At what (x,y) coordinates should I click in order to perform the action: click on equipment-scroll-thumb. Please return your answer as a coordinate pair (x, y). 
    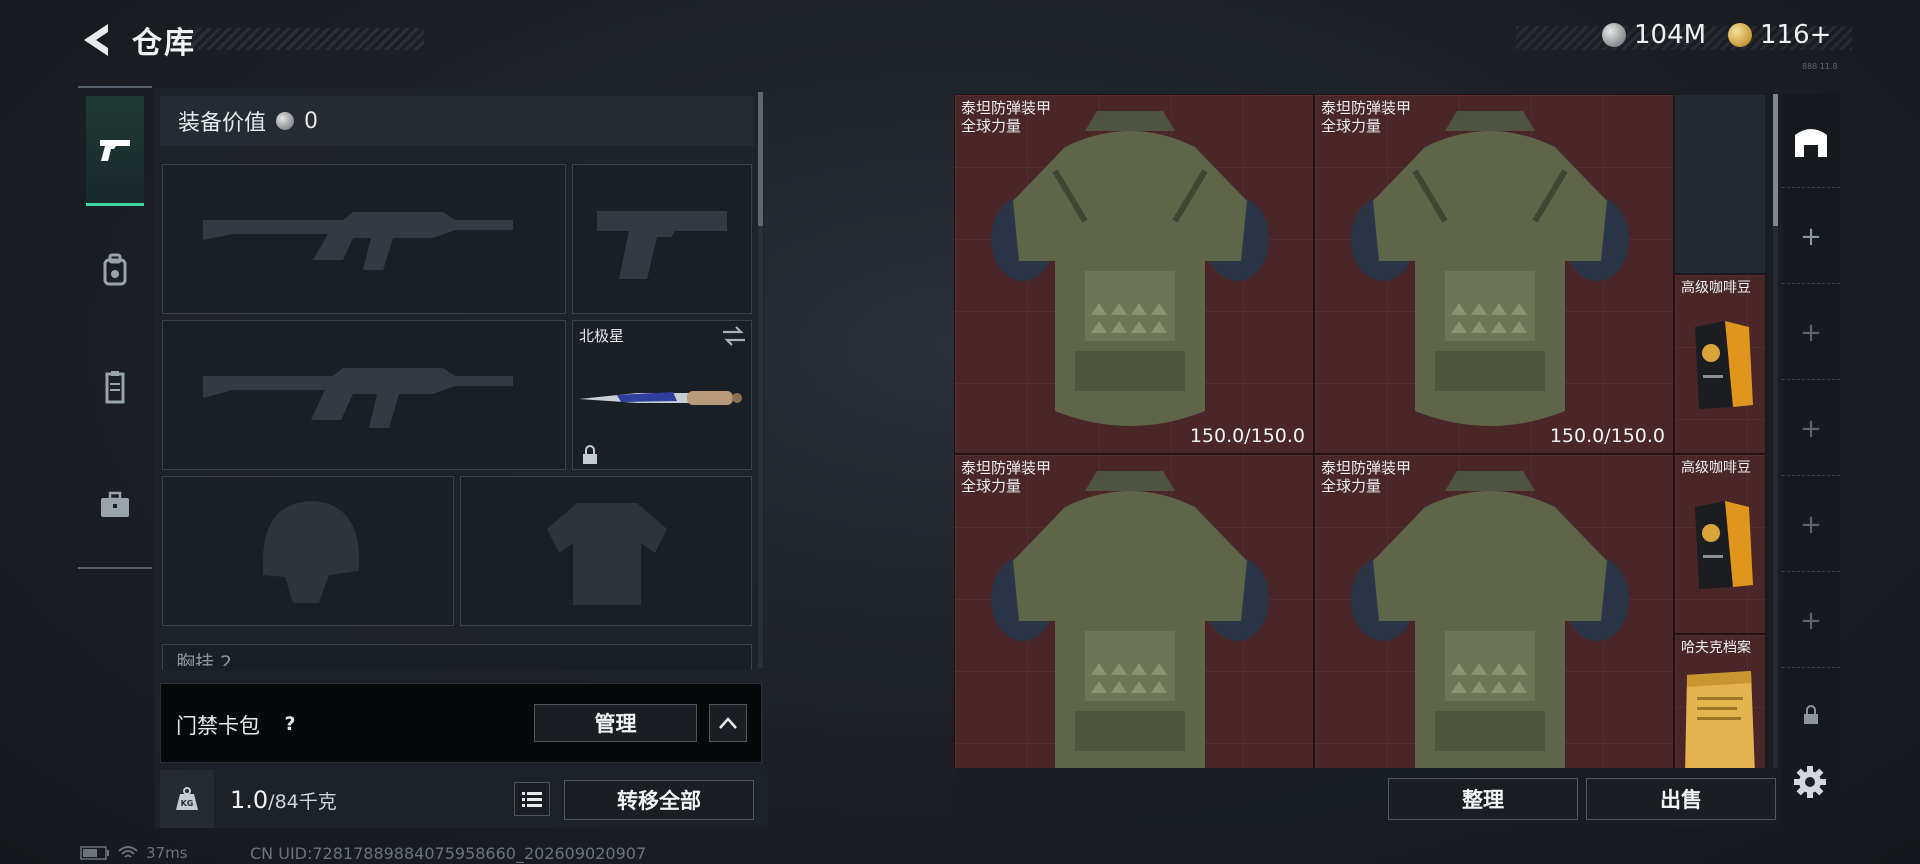
    Looking at the image, I should click on (760, 159).